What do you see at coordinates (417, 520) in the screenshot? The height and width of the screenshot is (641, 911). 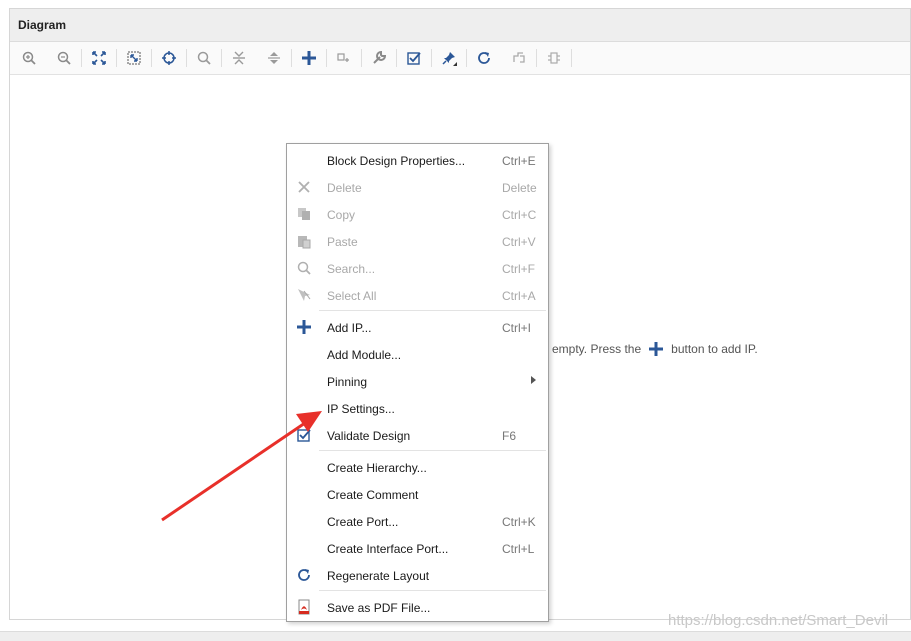 I see `menu-item-create-port: Create Port... Ctrl+K` at bounding box center [417, 520].